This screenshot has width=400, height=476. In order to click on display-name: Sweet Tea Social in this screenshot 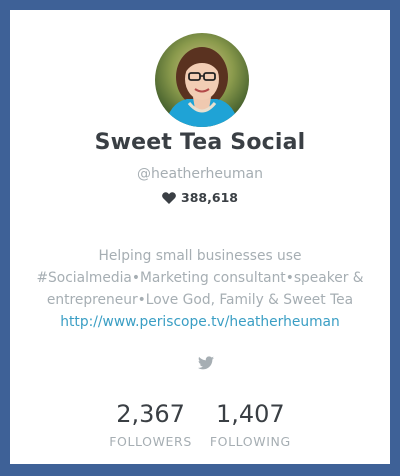, I will do `click(200, 142)`.